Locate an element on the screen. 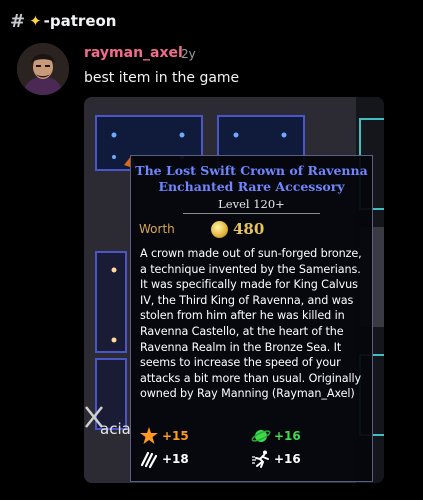 This screenshot has height=500, width=423. item-level: Level 120+ is located at coordinates (251, 204).